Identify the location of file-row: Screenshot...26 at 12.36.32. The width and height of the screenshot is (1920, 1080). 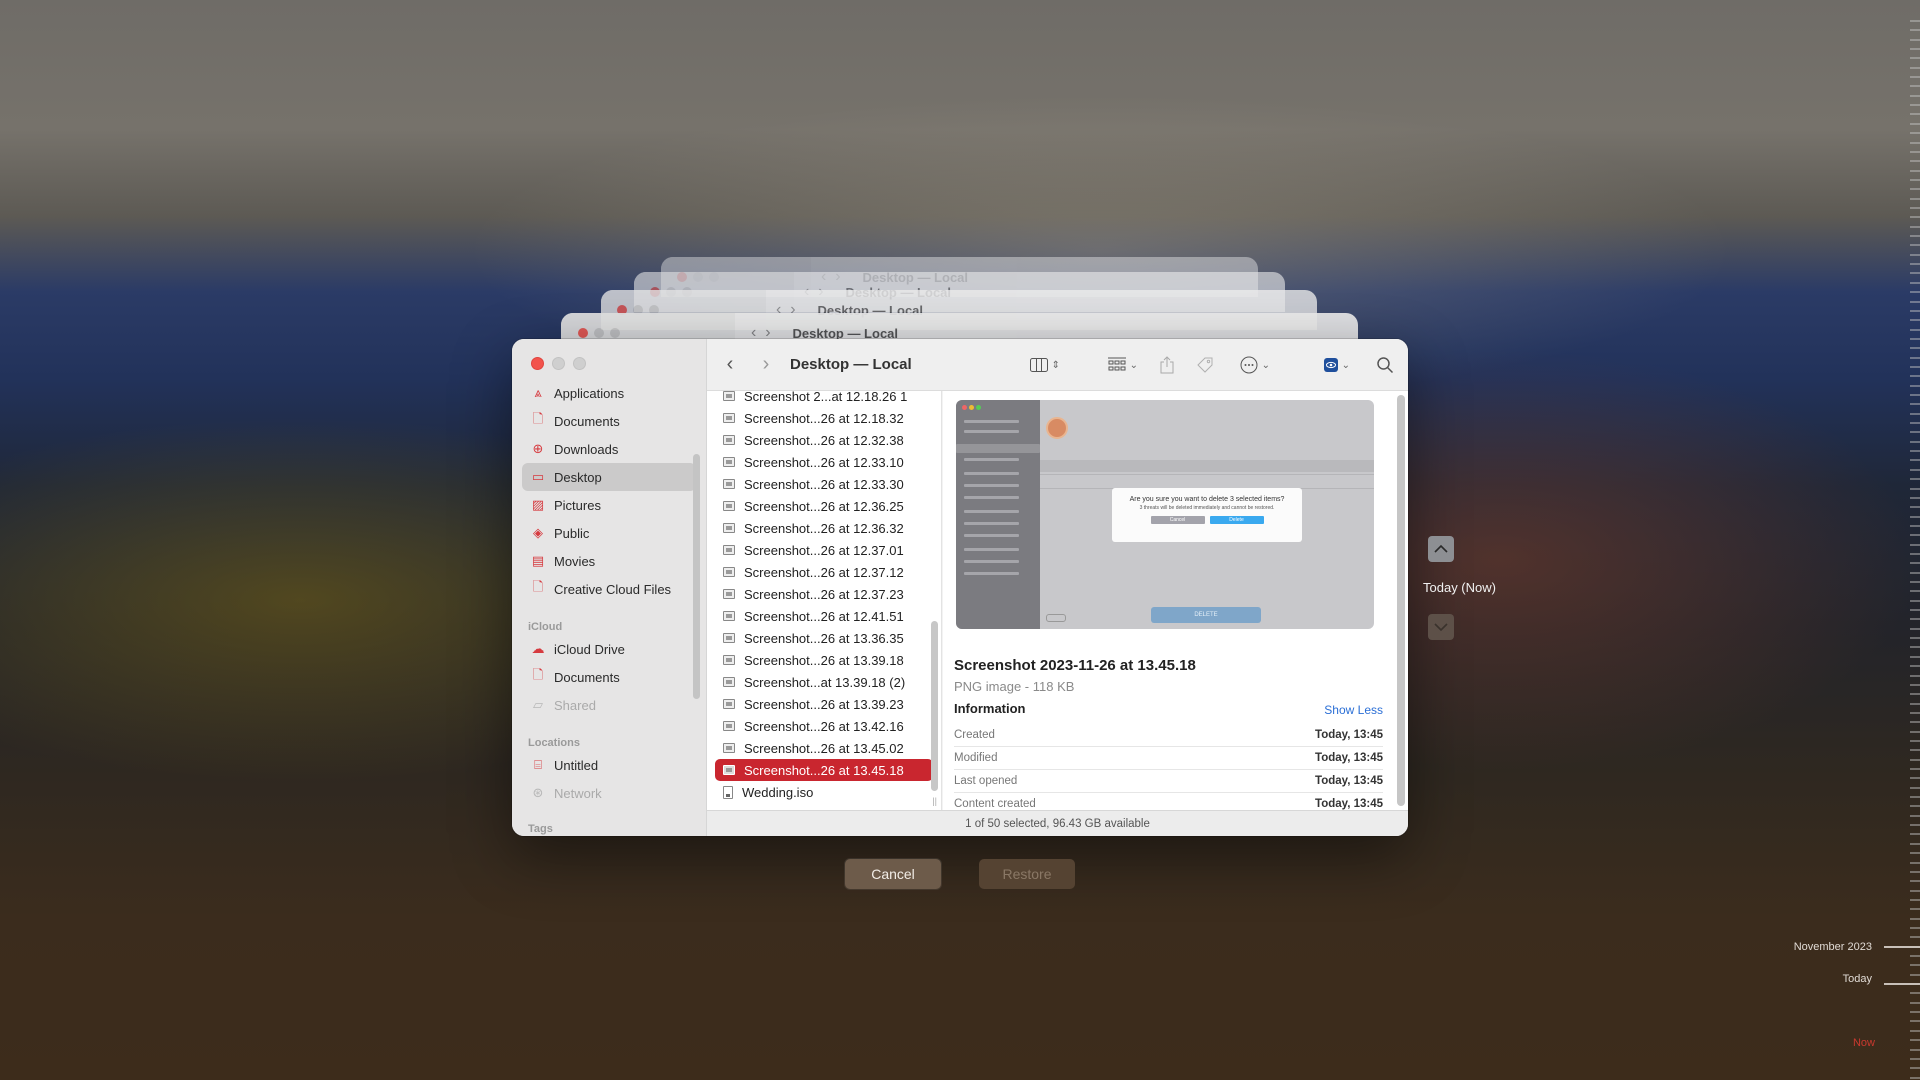
(824, 528).